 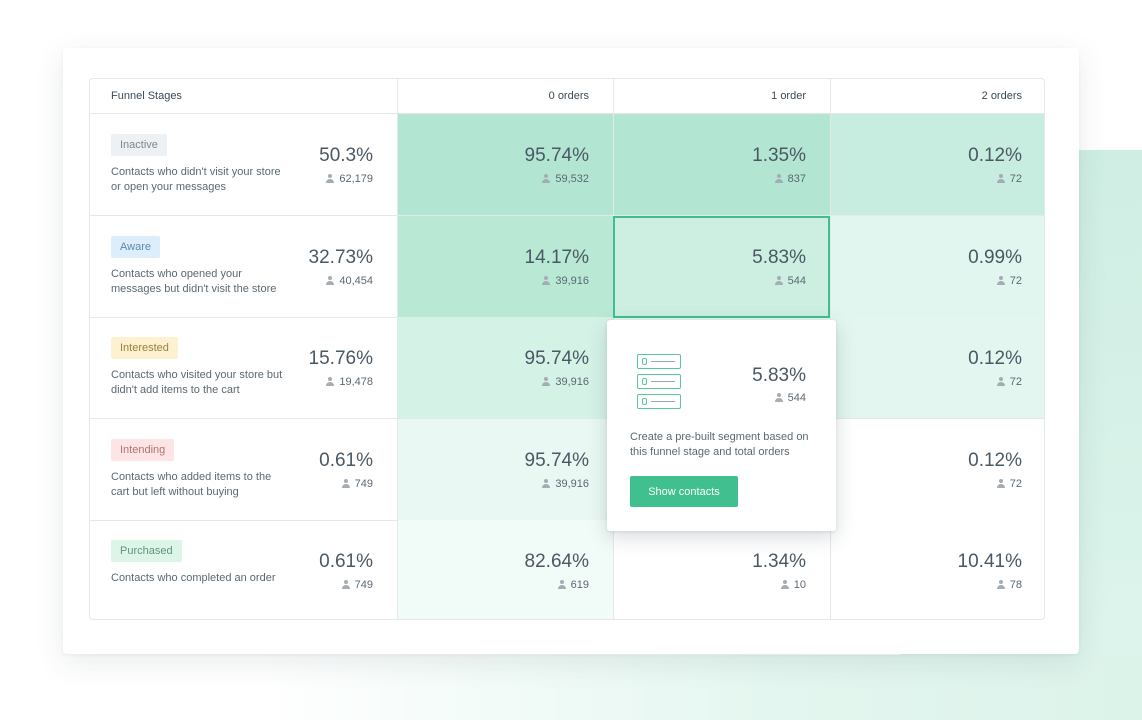 I want to click on funnel-cell: 10.41% 78, so click(x=937, y=569).